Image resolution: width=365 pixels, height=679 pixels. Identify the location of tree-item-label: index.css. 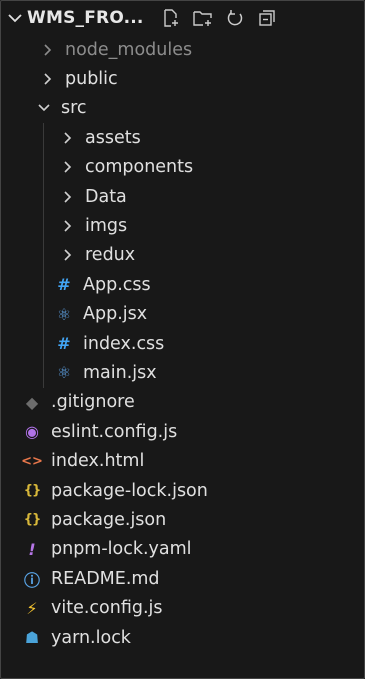
(124, 343).